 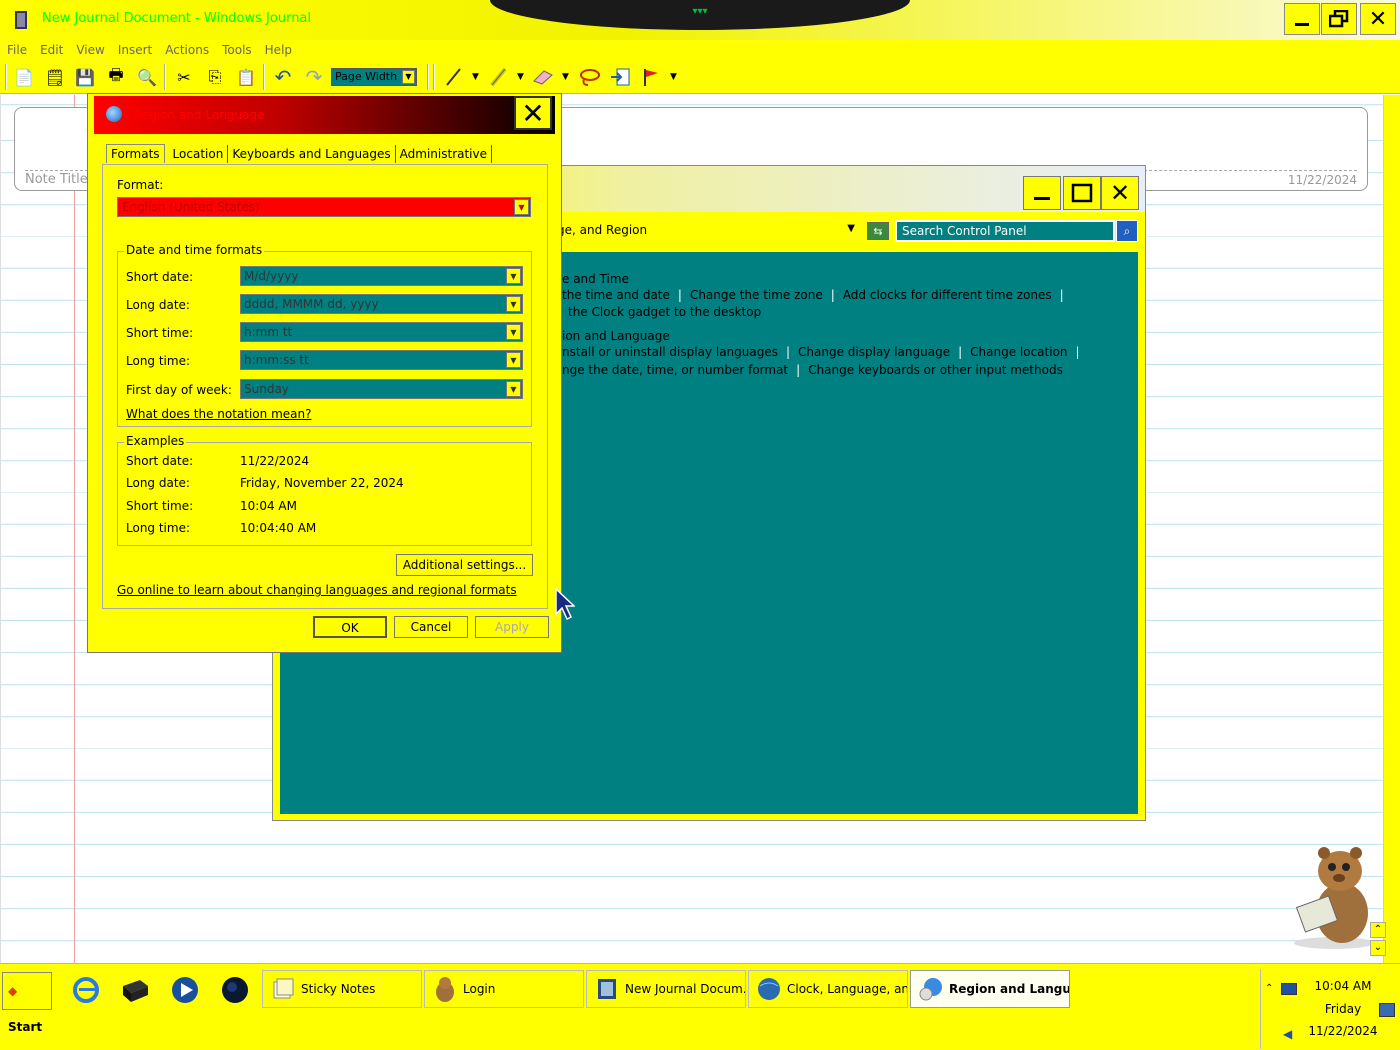 What do you see at coordinates (431, 627) in the screenshot?
I see `cancel-button: Cancel` at bounding box center [431, 627].